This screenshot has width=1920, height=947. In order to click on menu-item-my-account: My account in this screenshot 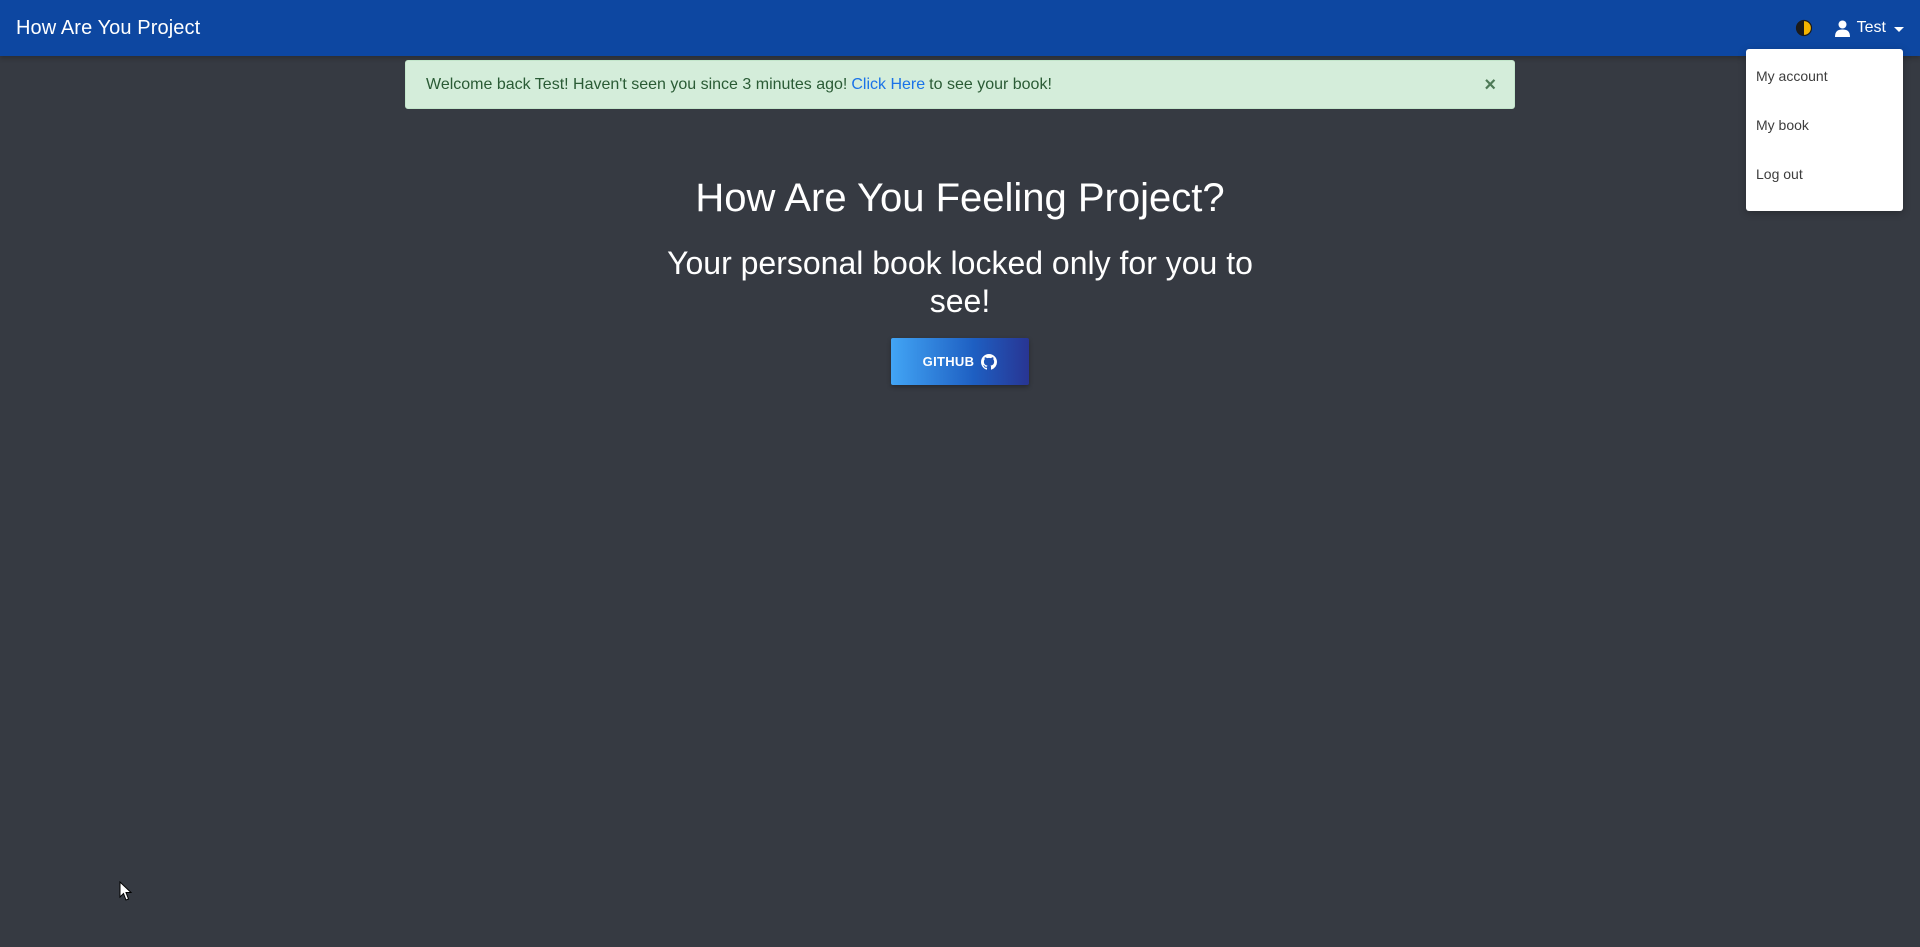, I will do `click(1824, 85)`.